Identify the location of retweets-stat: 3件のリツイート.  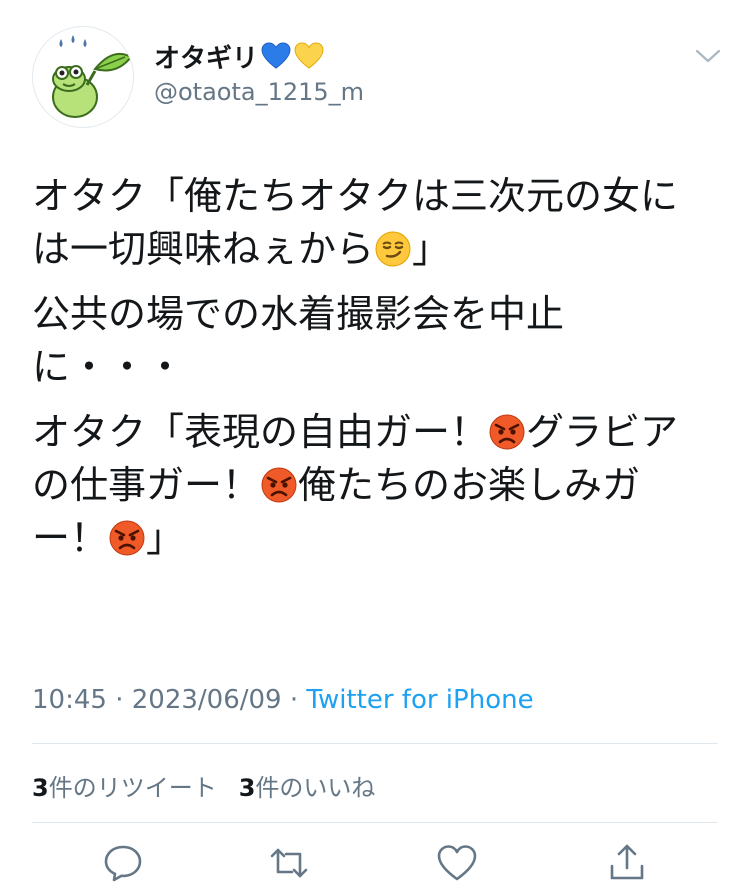
(124, 785).